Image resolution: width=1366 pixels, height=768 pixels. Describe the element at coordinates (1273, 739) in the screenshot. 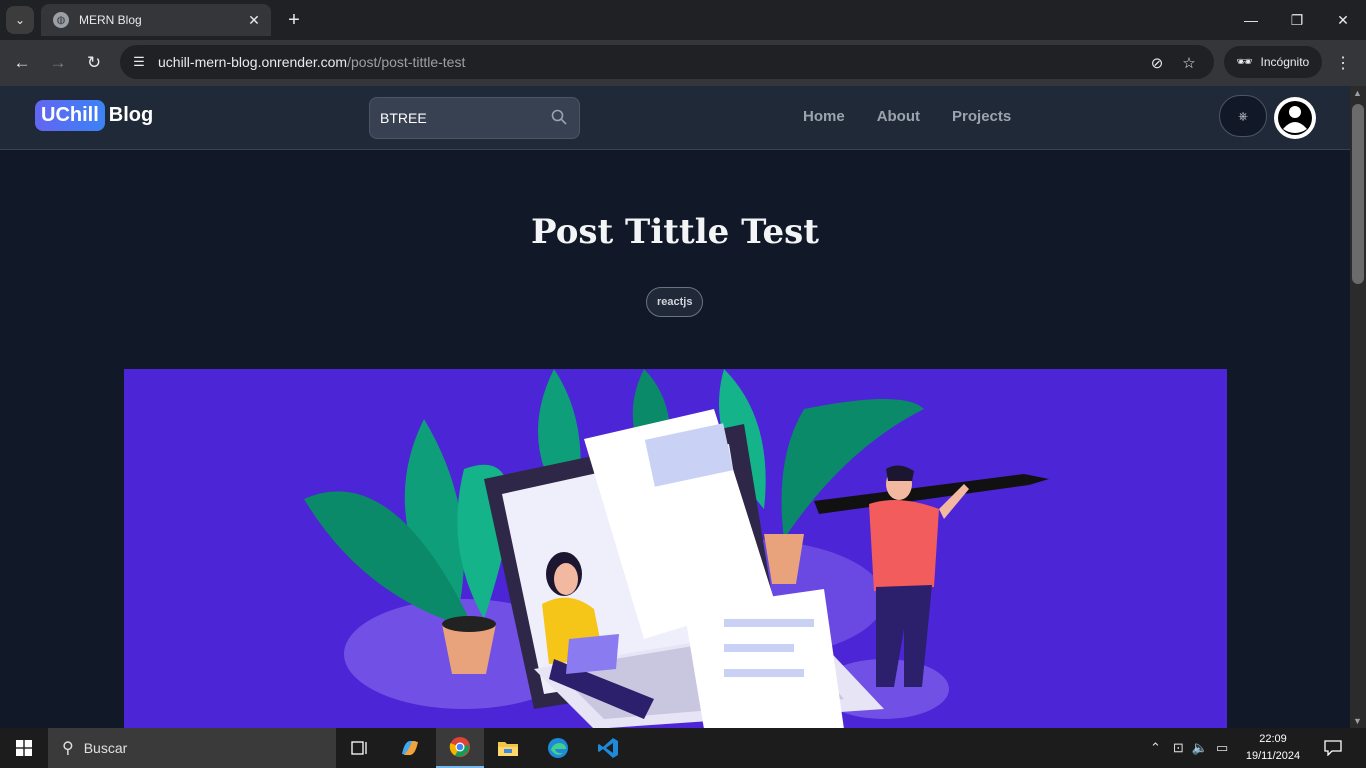

I see `clock-time: 22:09` at that location.